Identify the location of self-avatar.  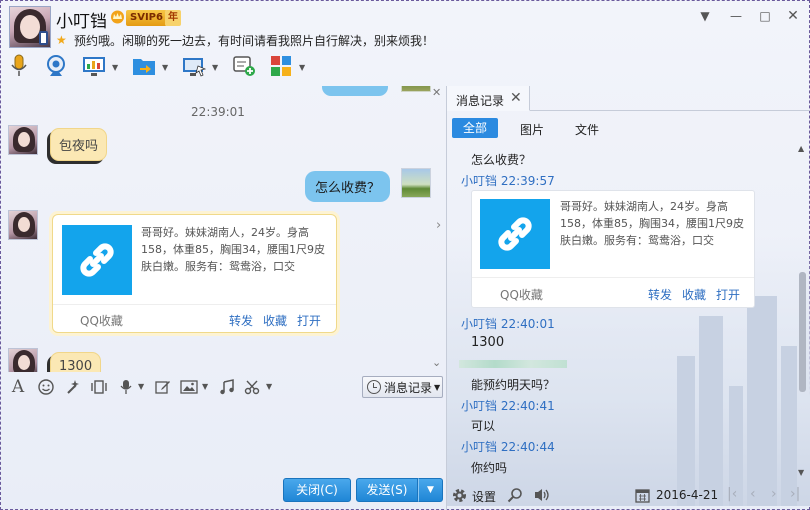
(416, 183).